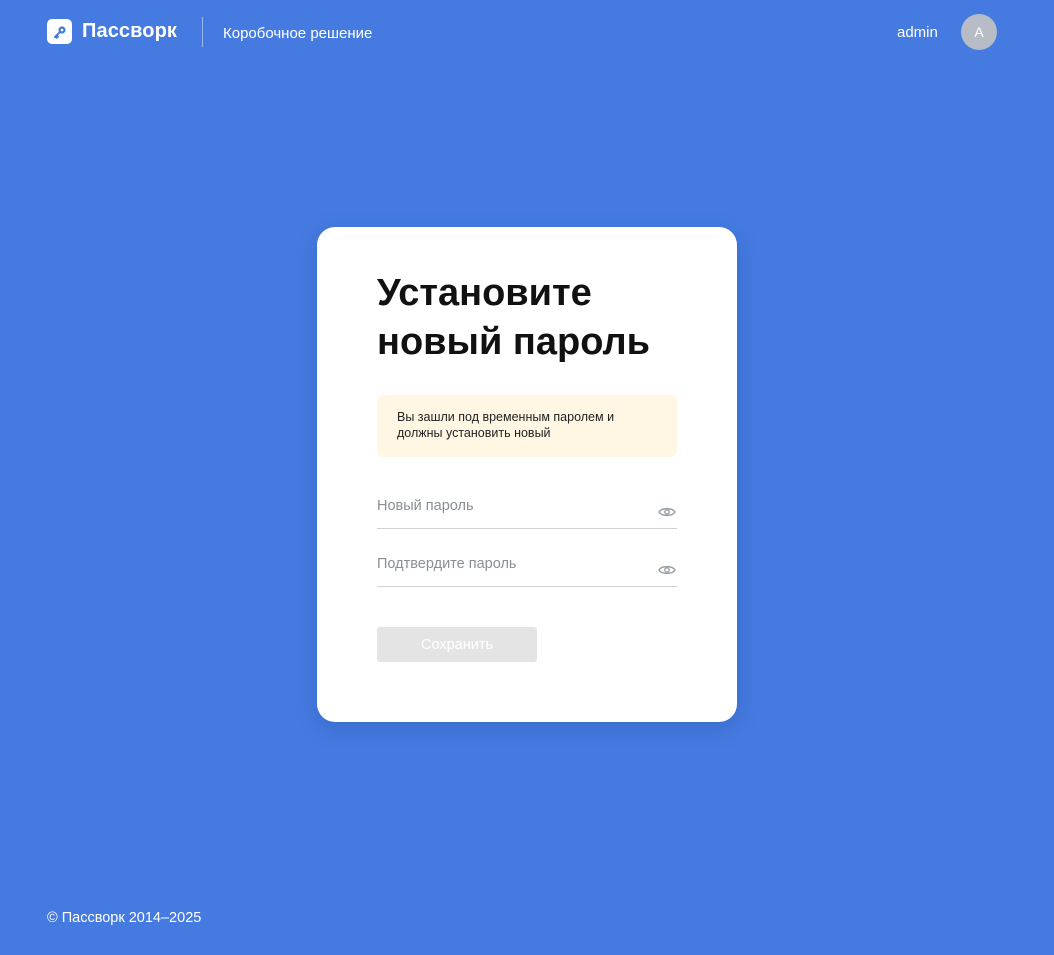 Image resolution: width=1054 pixels, height=955 pixels. Describe the element at coordinates (202, 32) in the screenshot. I see `header-divider` at that location.